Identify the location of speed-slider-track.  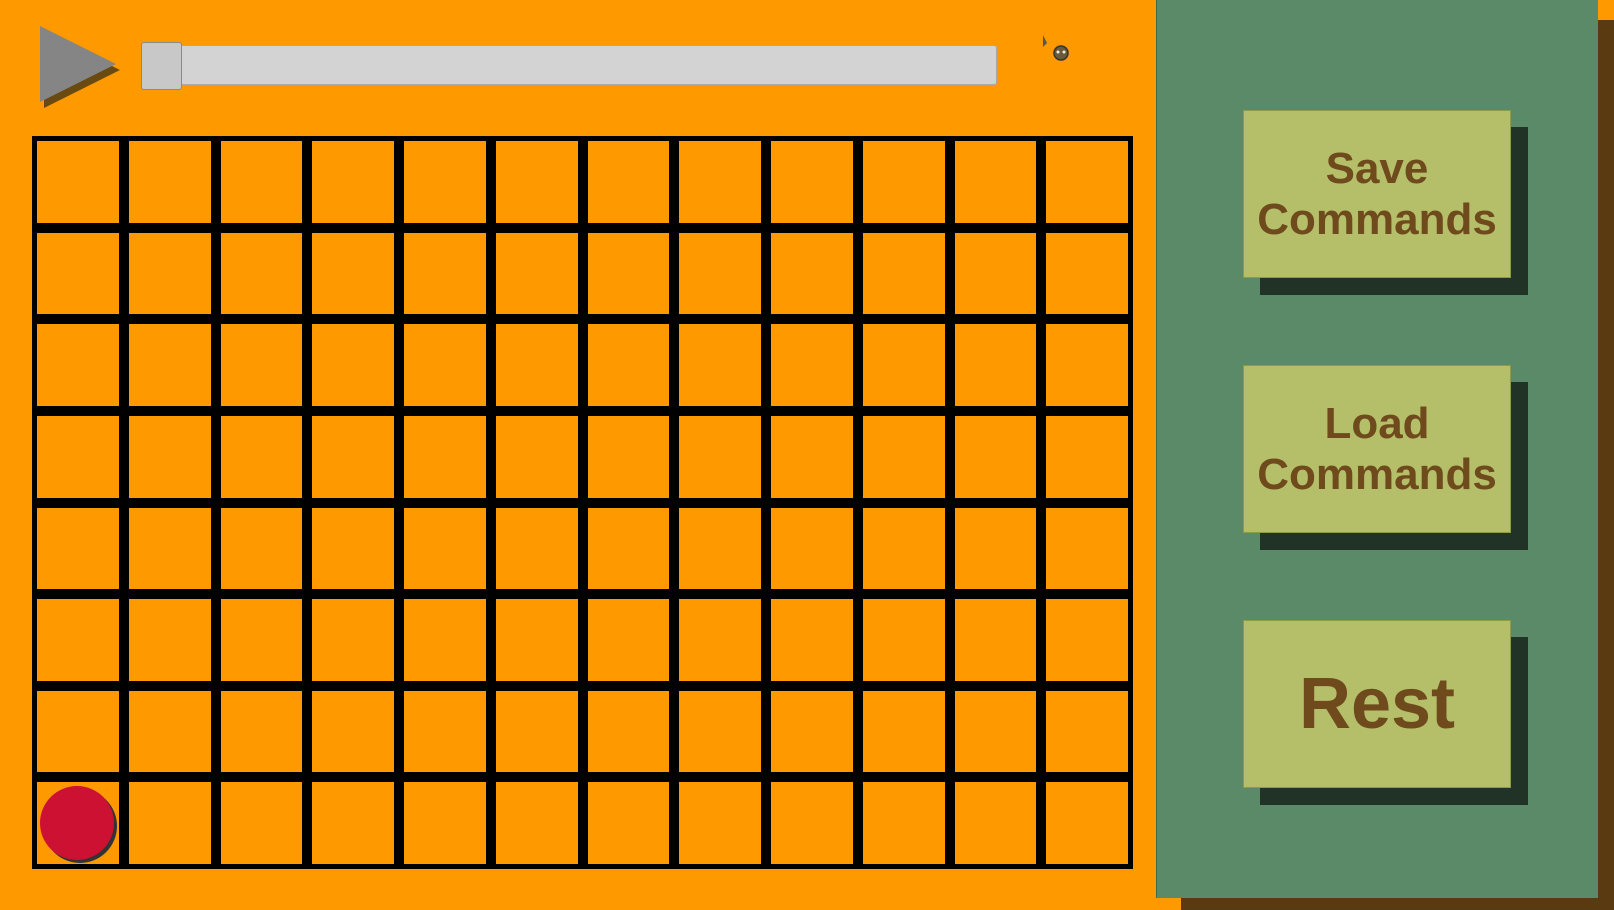
(569, 65).